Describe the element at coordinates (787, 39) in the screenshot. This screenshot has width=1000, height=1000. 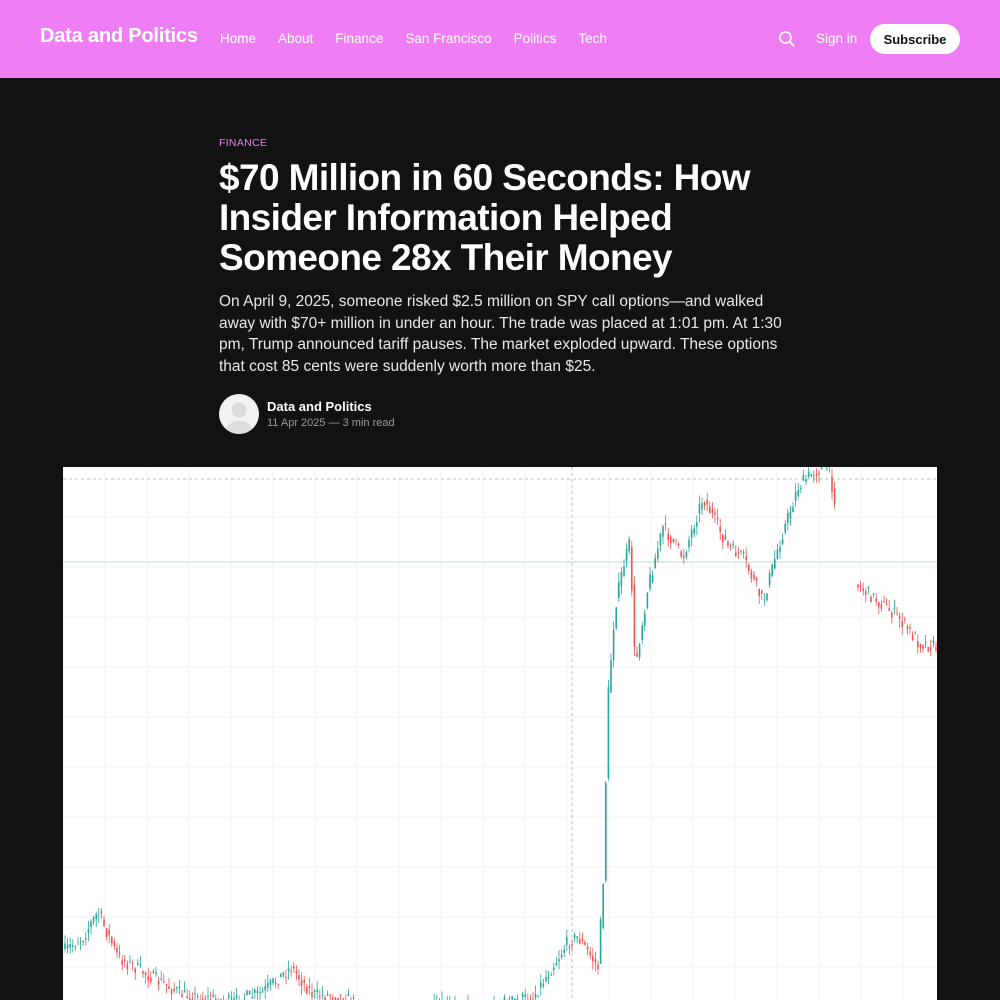
I see `search-icon` at that location.